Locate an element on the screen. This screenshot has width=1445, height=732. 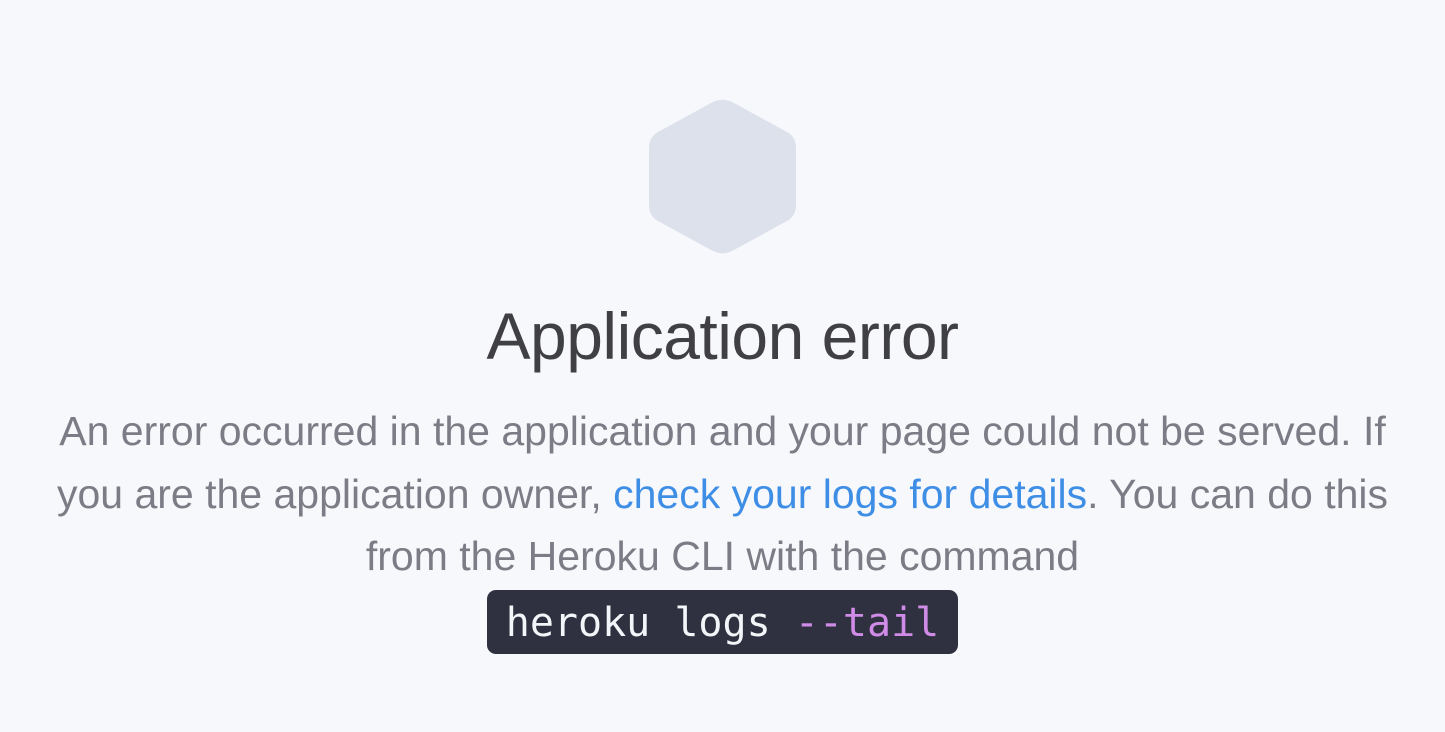
logs-link: check your logs for details is located at coordinates (850, 494).